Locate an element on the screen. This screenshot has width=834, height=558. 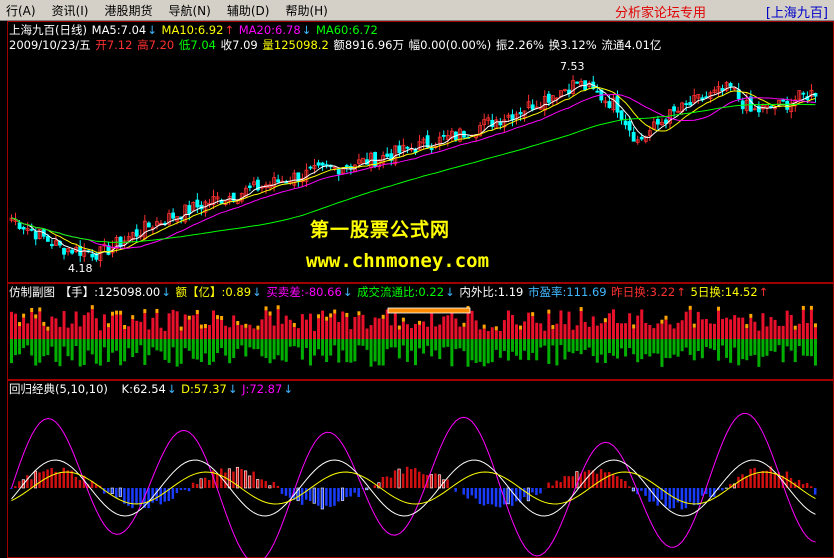
menu-news: 资讯(I) is located at coordinates (72, 10).